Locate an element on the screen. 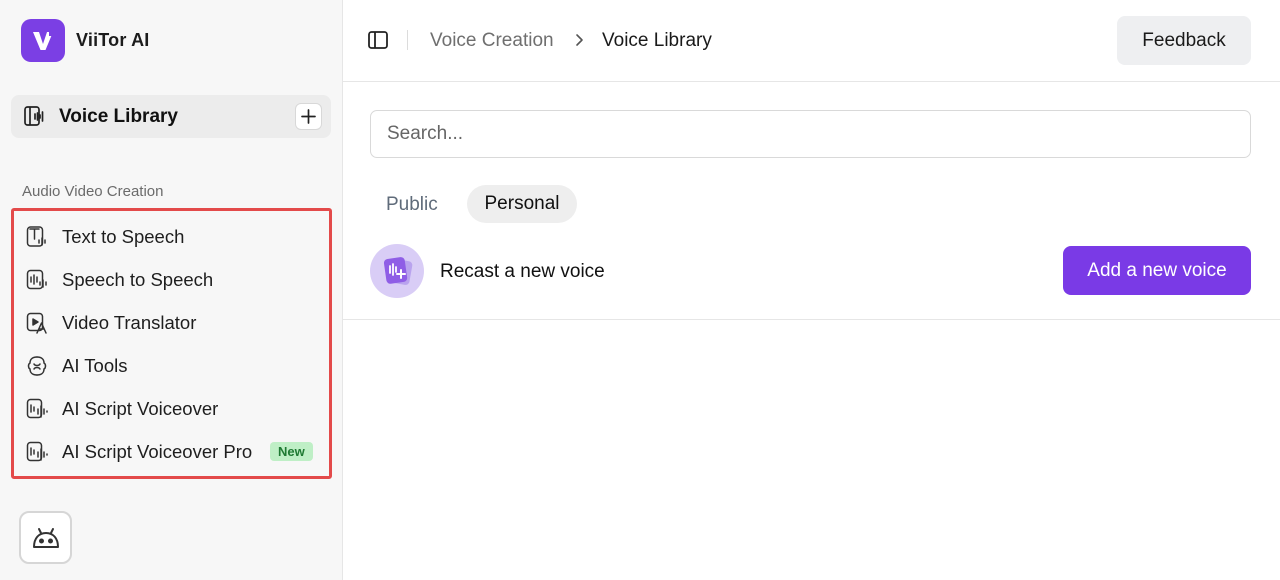 The image size is (1280, 580). chevron-right-icon is located at coordinates (579, 40).